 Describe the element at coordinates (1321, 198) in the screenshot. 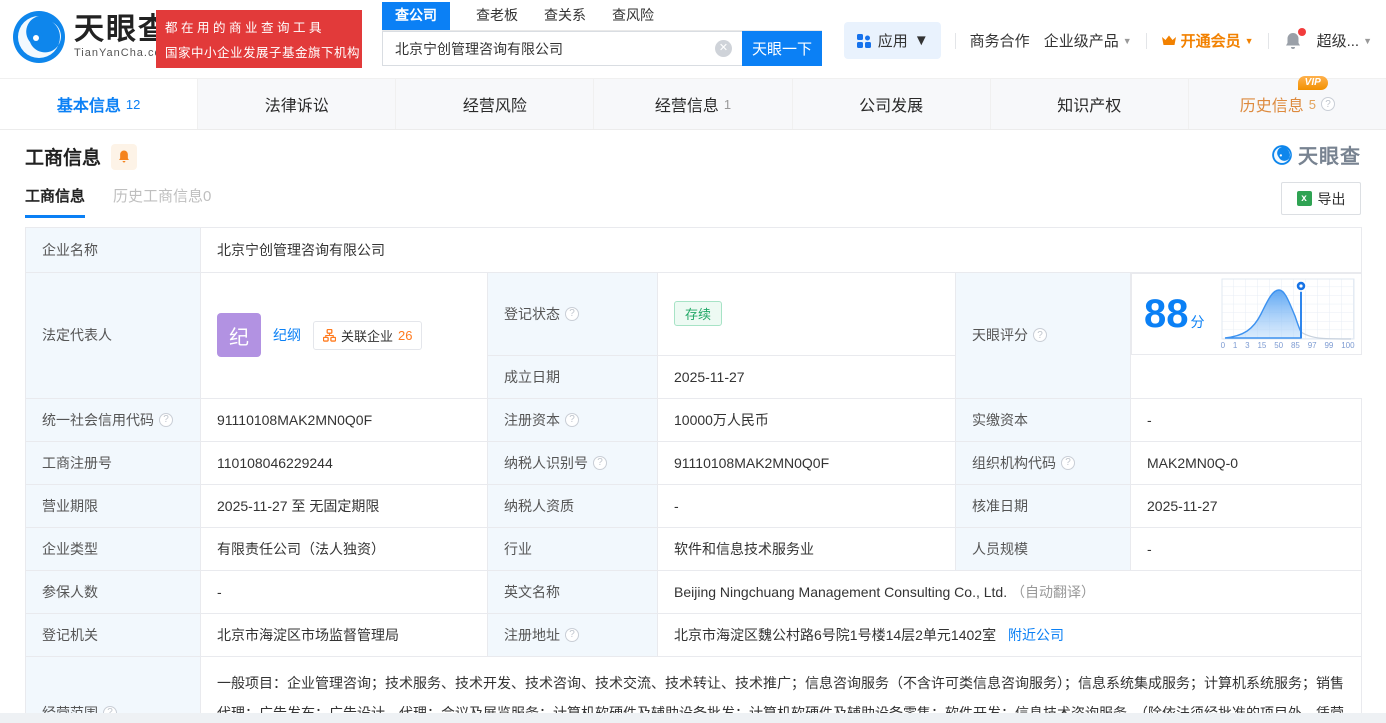

I see `export-button: x 导出` at that location.